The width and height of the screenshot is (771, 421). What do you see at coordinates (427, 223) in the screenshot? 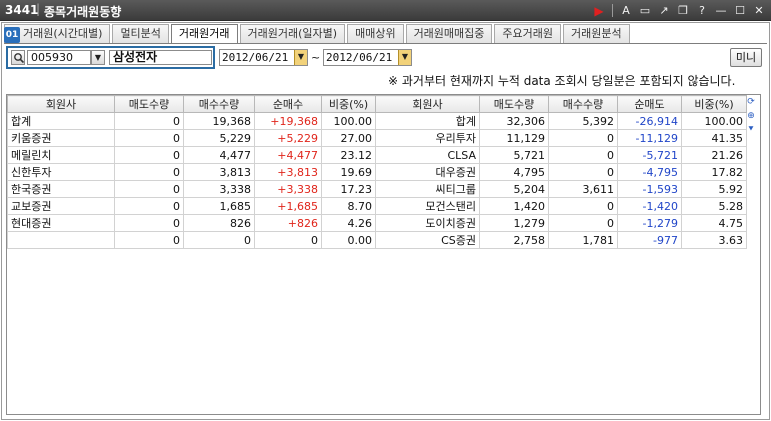
I see `cell-sell-member: 도이치증권` at bounding box center [427, 223].